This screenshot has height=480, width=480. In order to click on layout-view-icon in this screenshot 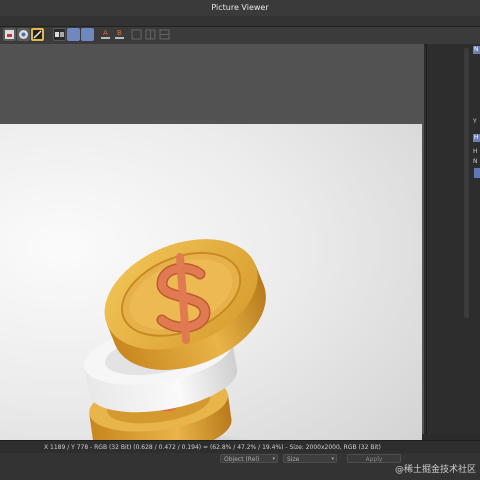, I will do `click(150, 34)`.